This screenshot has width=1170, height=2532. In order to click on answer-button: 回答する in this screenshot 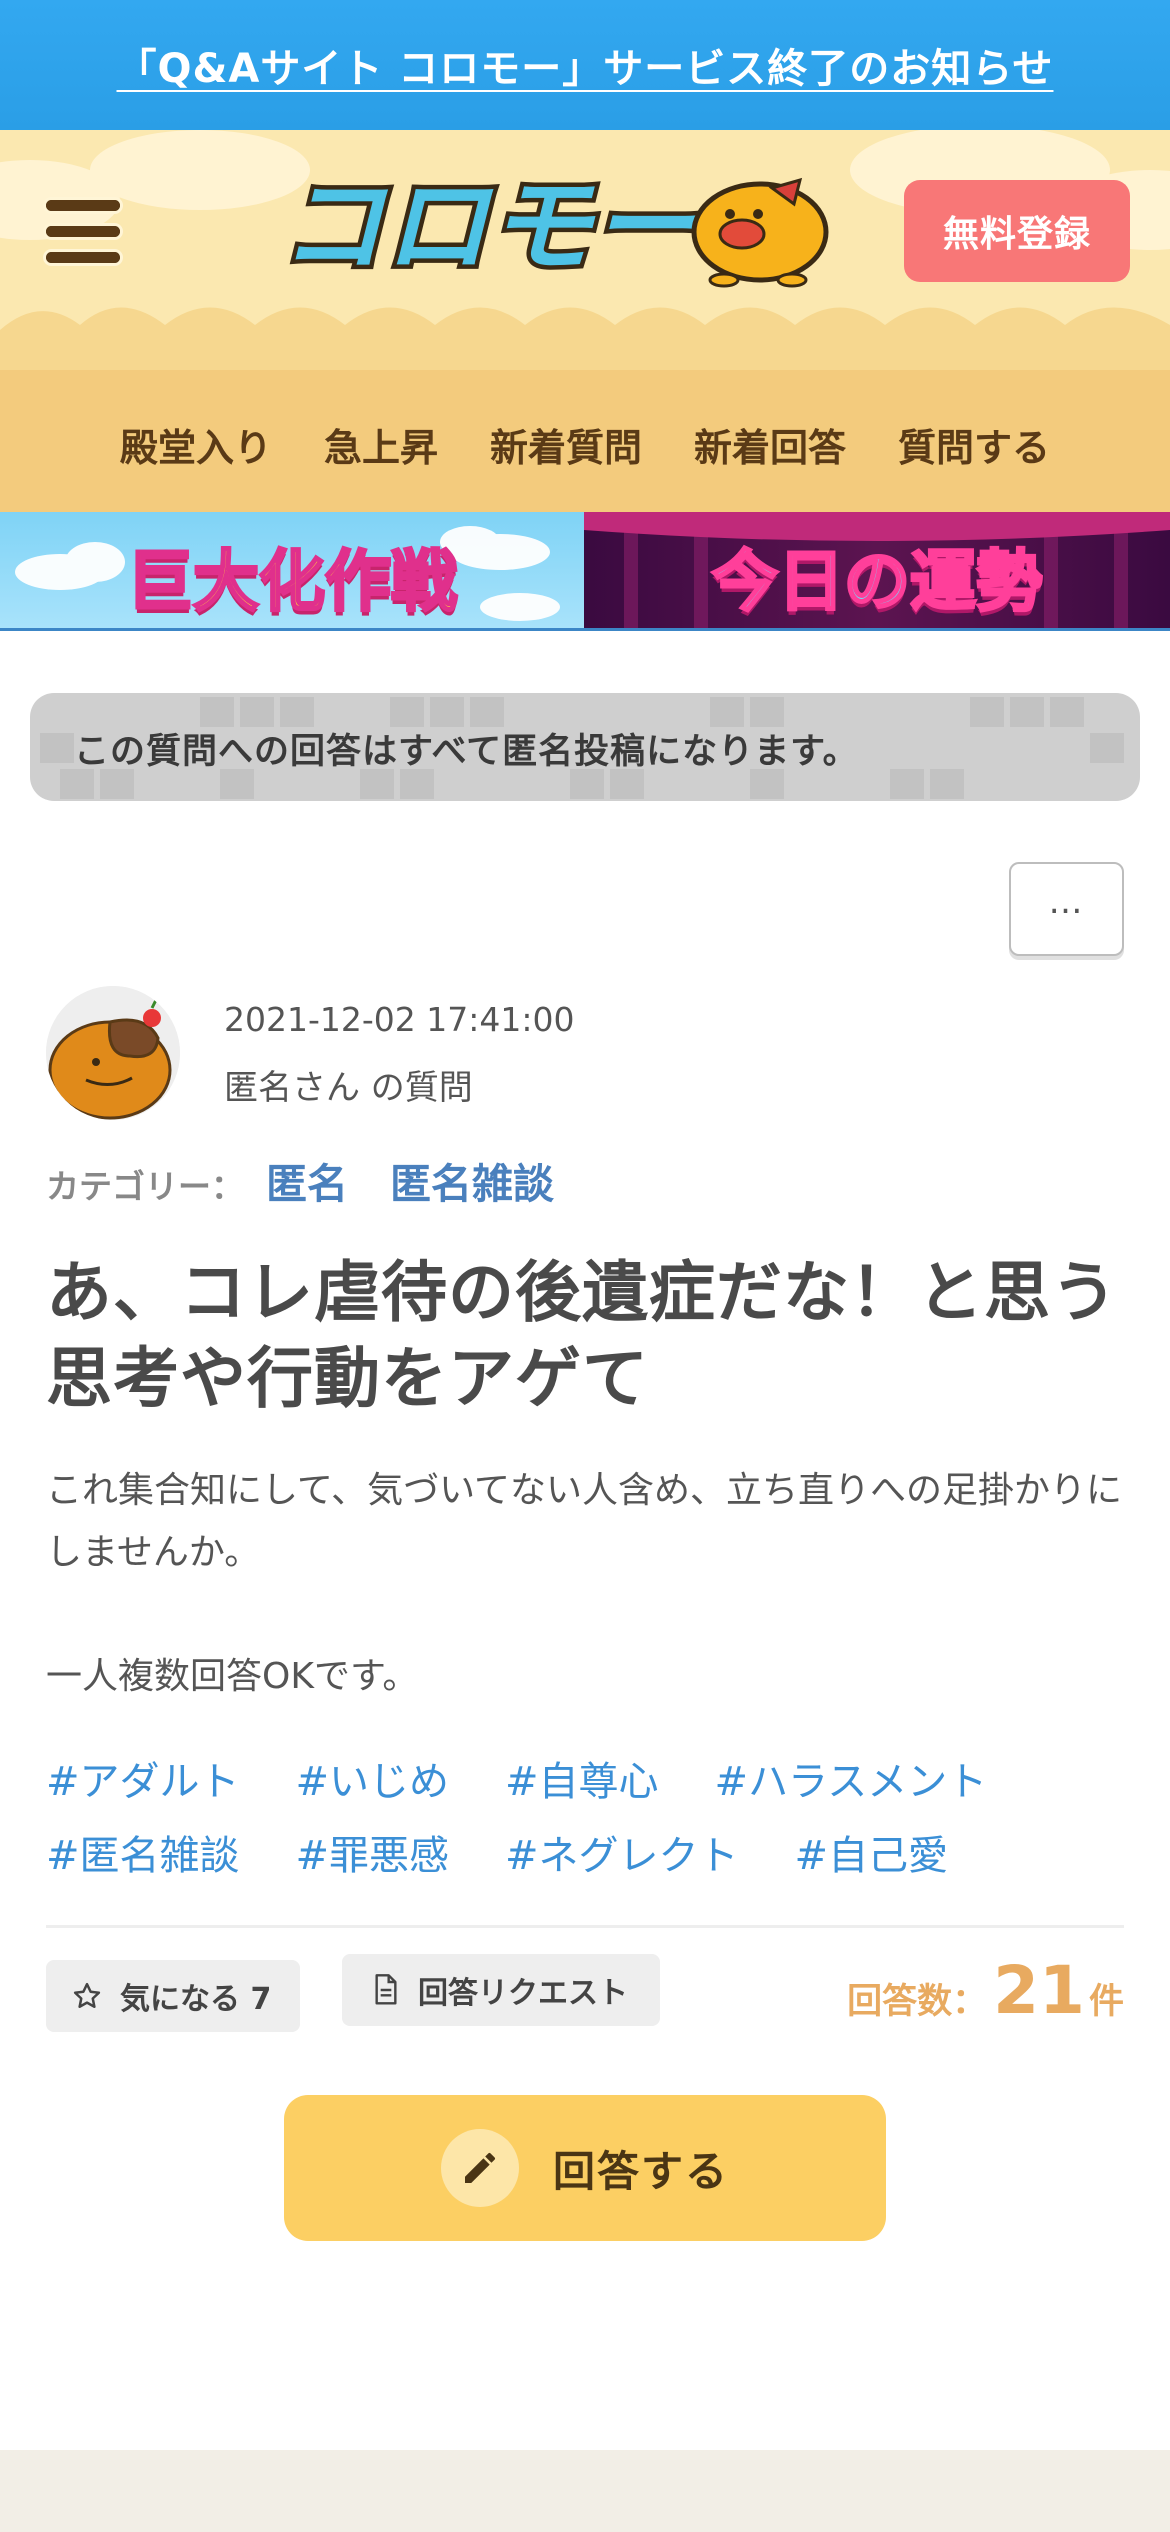, I will do `click(585, 2168)`.